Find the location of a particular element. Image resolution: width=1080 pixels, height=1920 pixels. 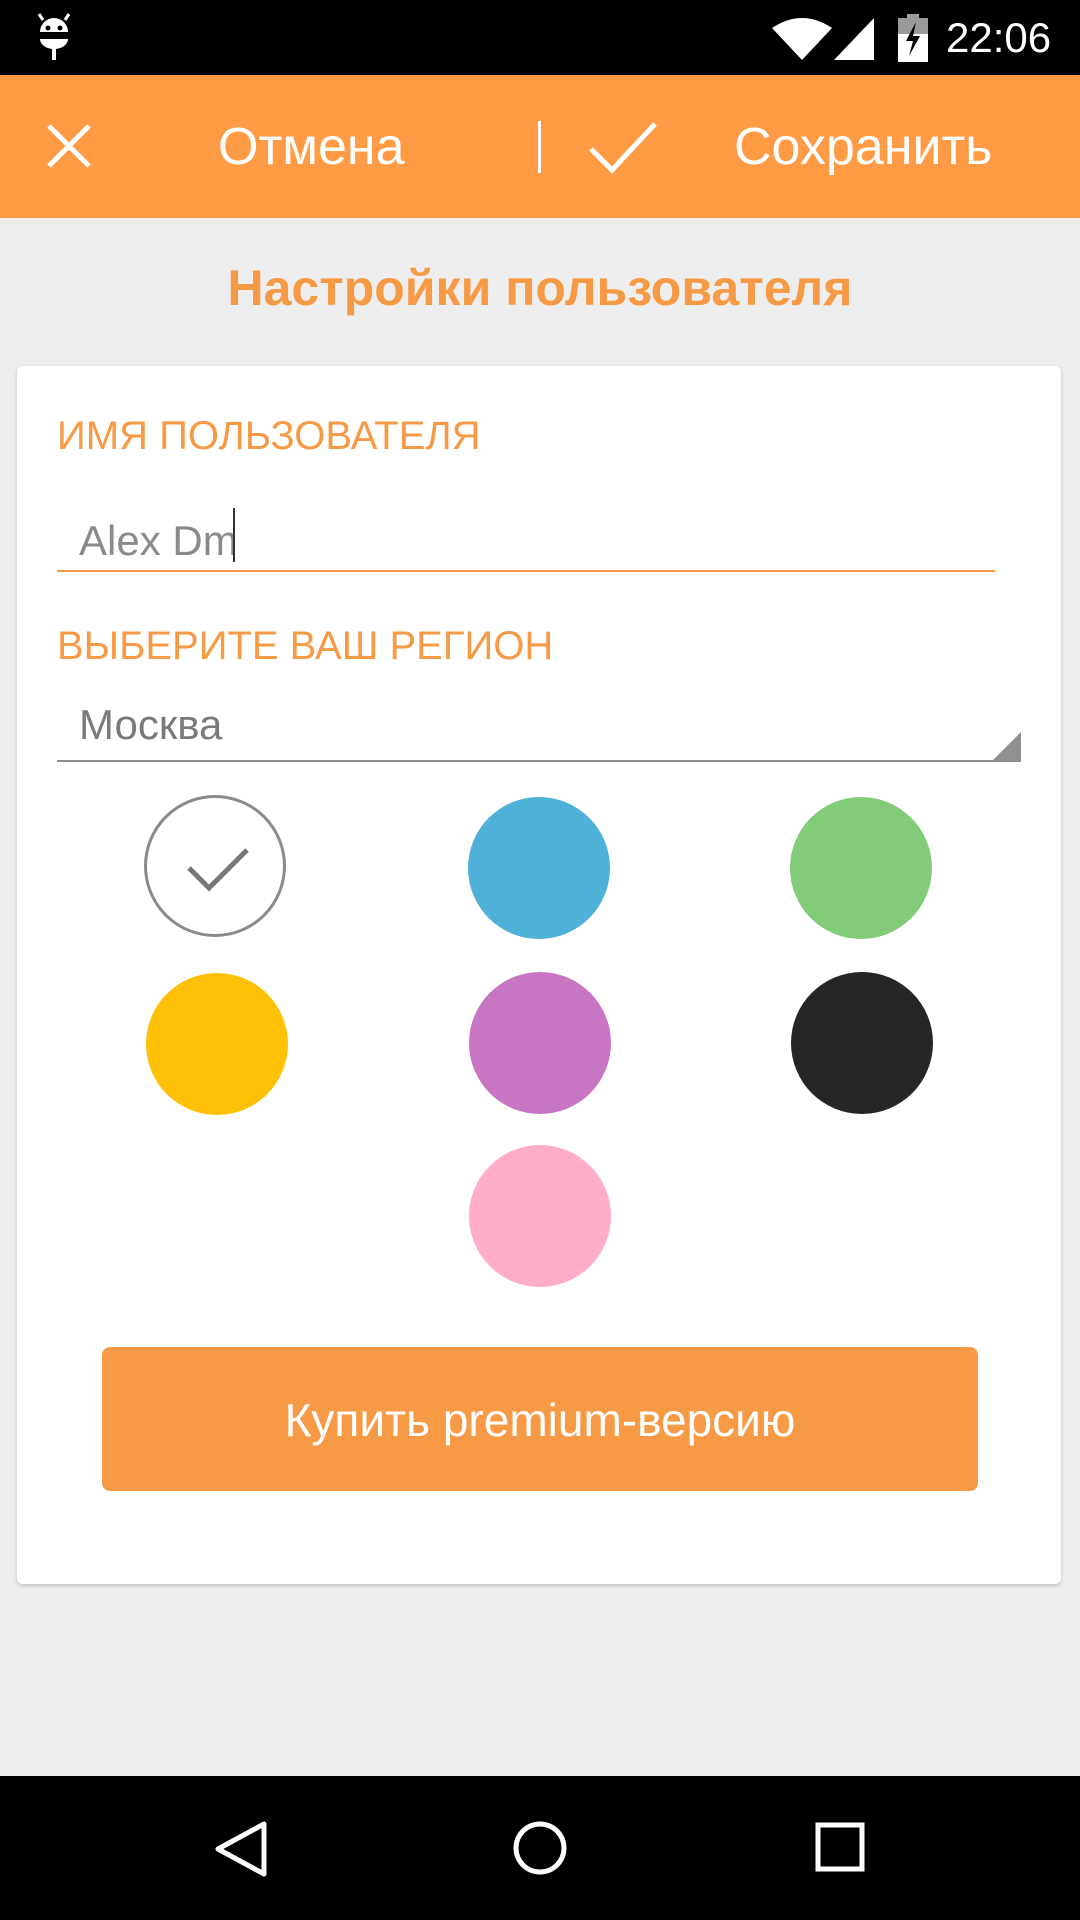

battery-charging-icon is located at coordinates (913, 38).